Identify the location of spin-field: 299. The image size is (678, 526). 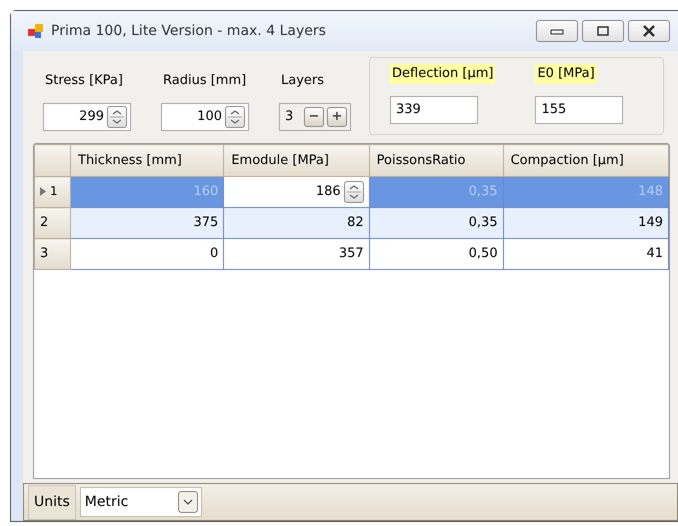
(87, 116).